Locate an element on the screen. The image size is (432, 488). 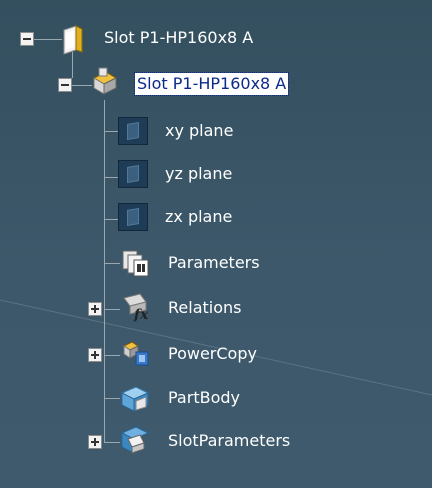
tree-node-root: Slot P1-HP160x8 A is located at coordinates (208, 39).